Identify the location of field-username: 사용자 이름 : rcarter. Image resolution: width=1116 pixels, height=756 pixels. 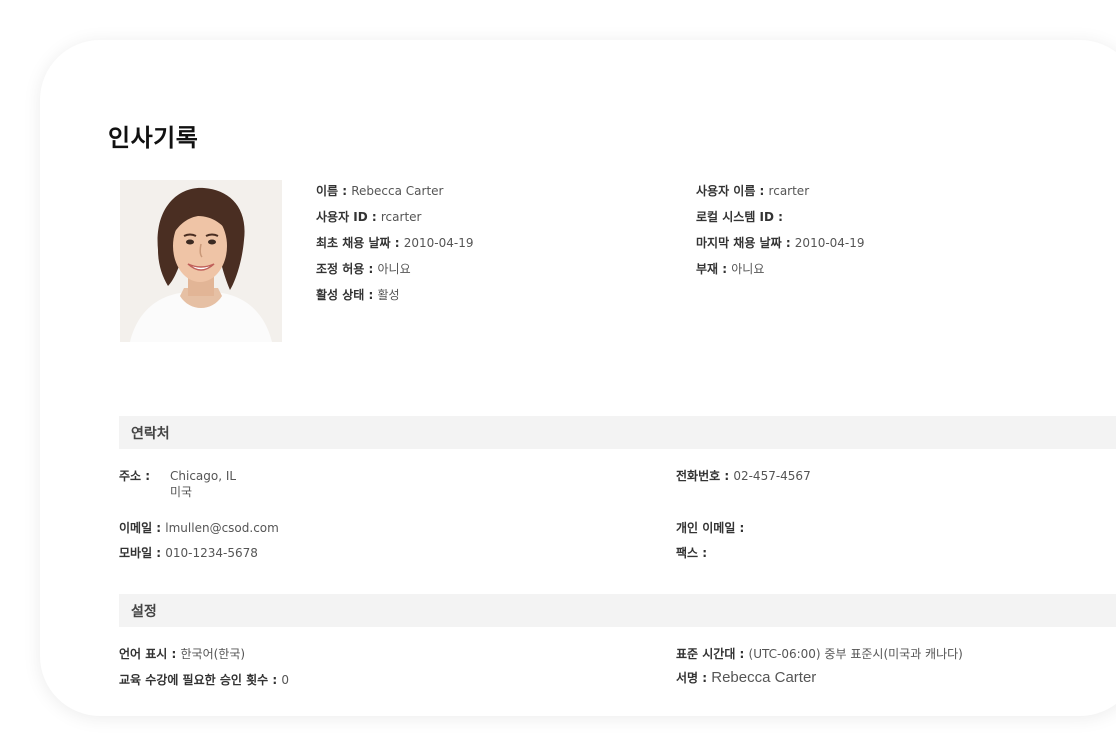
(752, 191).